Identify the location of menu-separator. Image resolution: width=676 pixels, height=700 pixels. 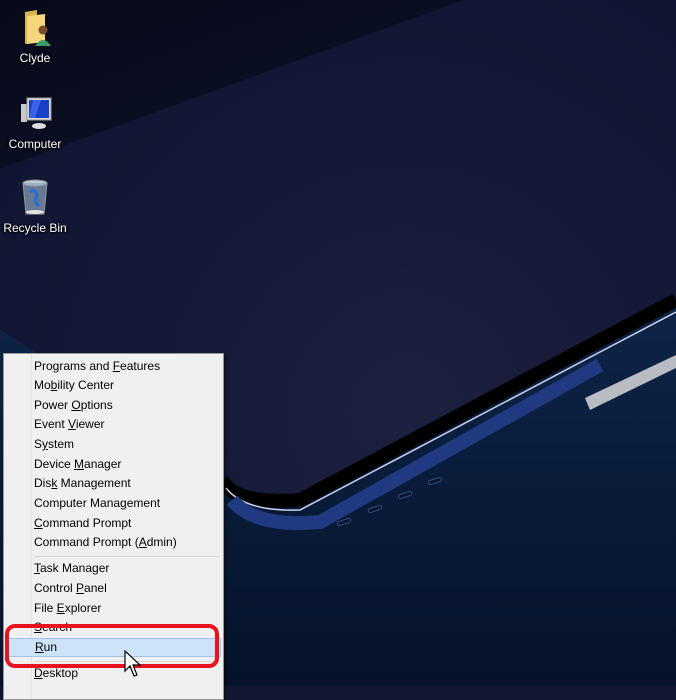
(126, 556).